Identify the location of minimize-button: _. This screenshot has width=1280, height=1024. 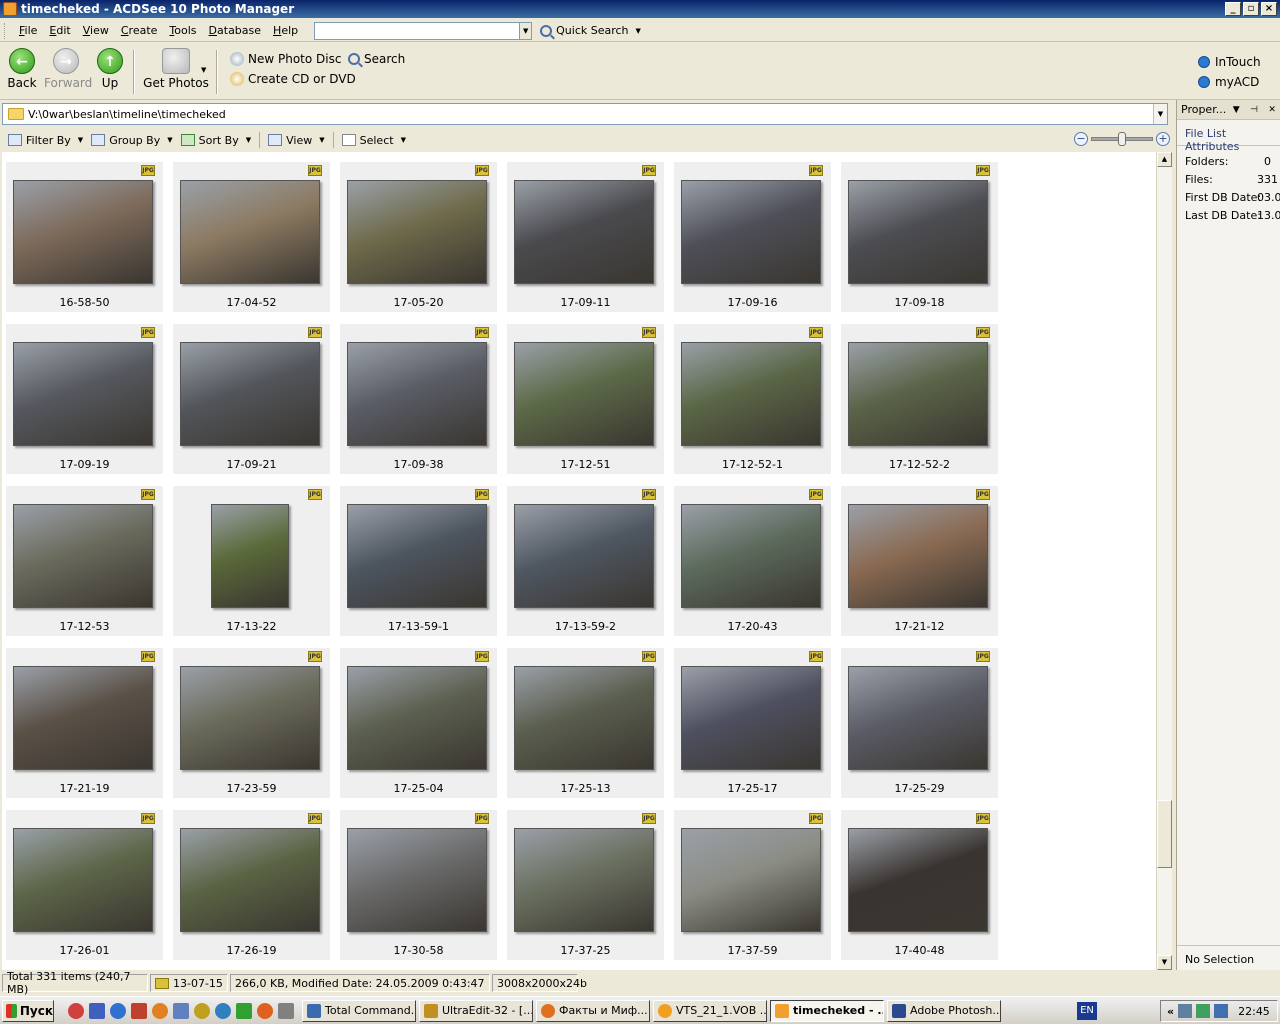
(1233, 9).